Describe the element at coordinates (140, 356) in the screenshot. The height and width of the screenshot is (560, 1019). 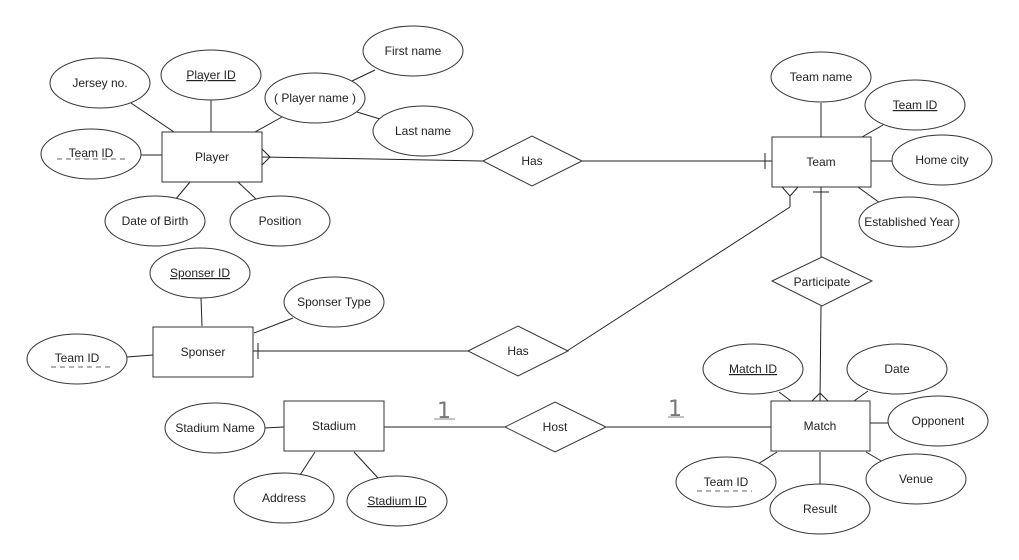
I see `connector-sponser-teamid` at that location.